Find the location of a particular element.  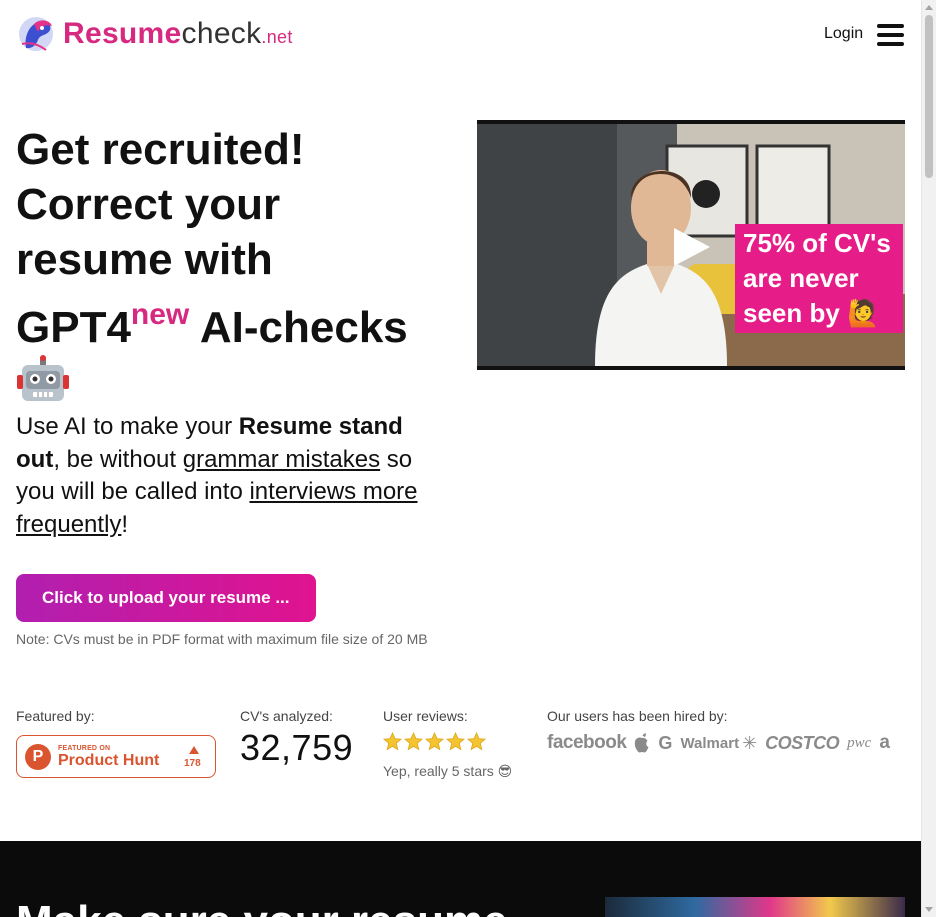

headline-line-3: resume with is located at coordinates (144, 259).